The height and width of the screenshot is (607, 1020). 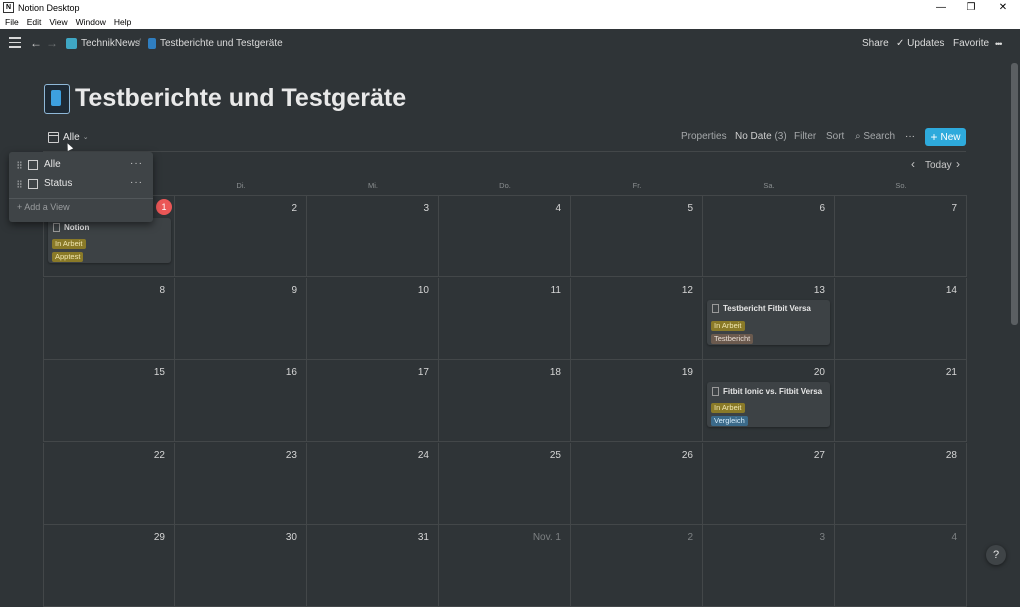 I want to click on no-date-button: No Date (3), so click(x=761, y=136).